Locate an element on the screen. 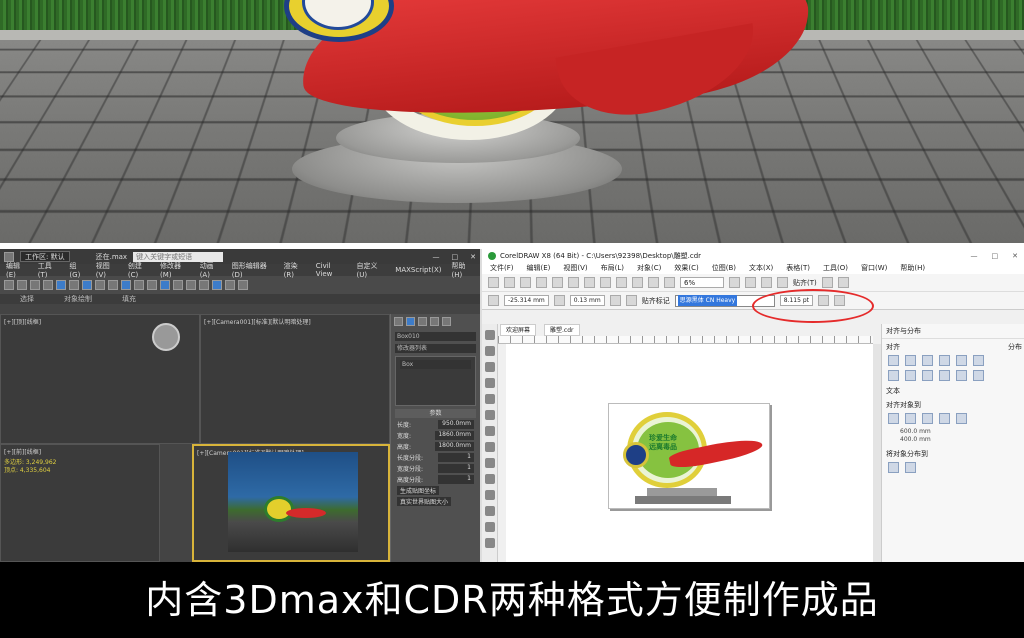 Image resolution: width=1024 pixels, height=638 pixels. viewcube-icon is located at coordinates (166, 337).